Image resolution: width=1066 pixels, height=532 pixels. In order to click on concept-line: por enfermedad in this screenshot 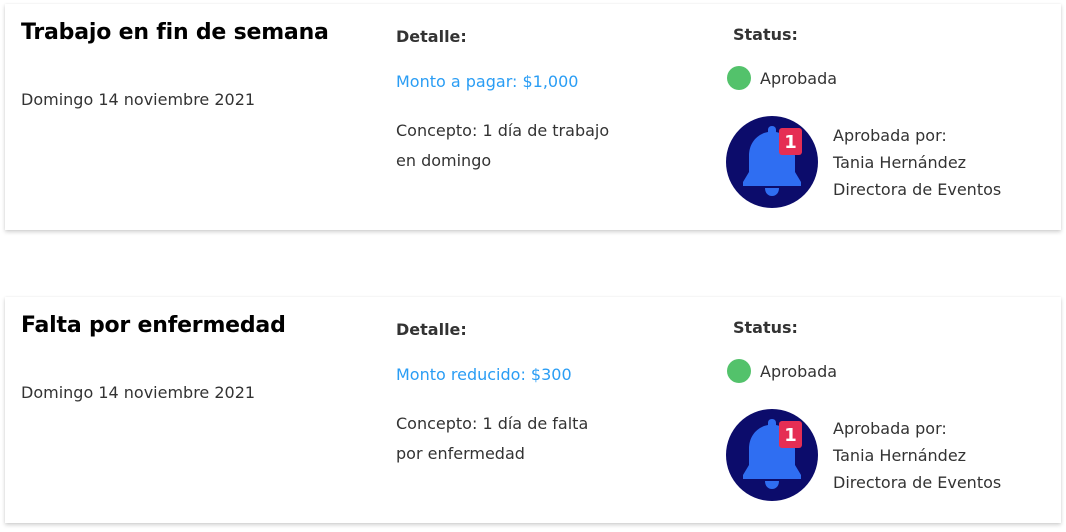, I will do `click(460, 453)`.